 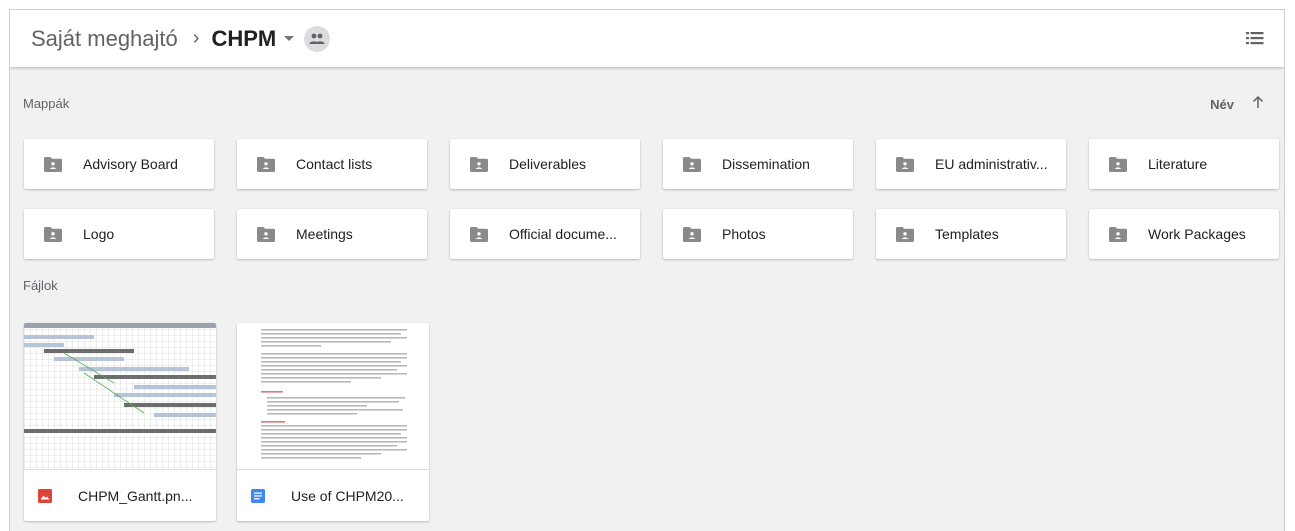 I want to click on chevron-down-icon, so click(x=289, y=38).